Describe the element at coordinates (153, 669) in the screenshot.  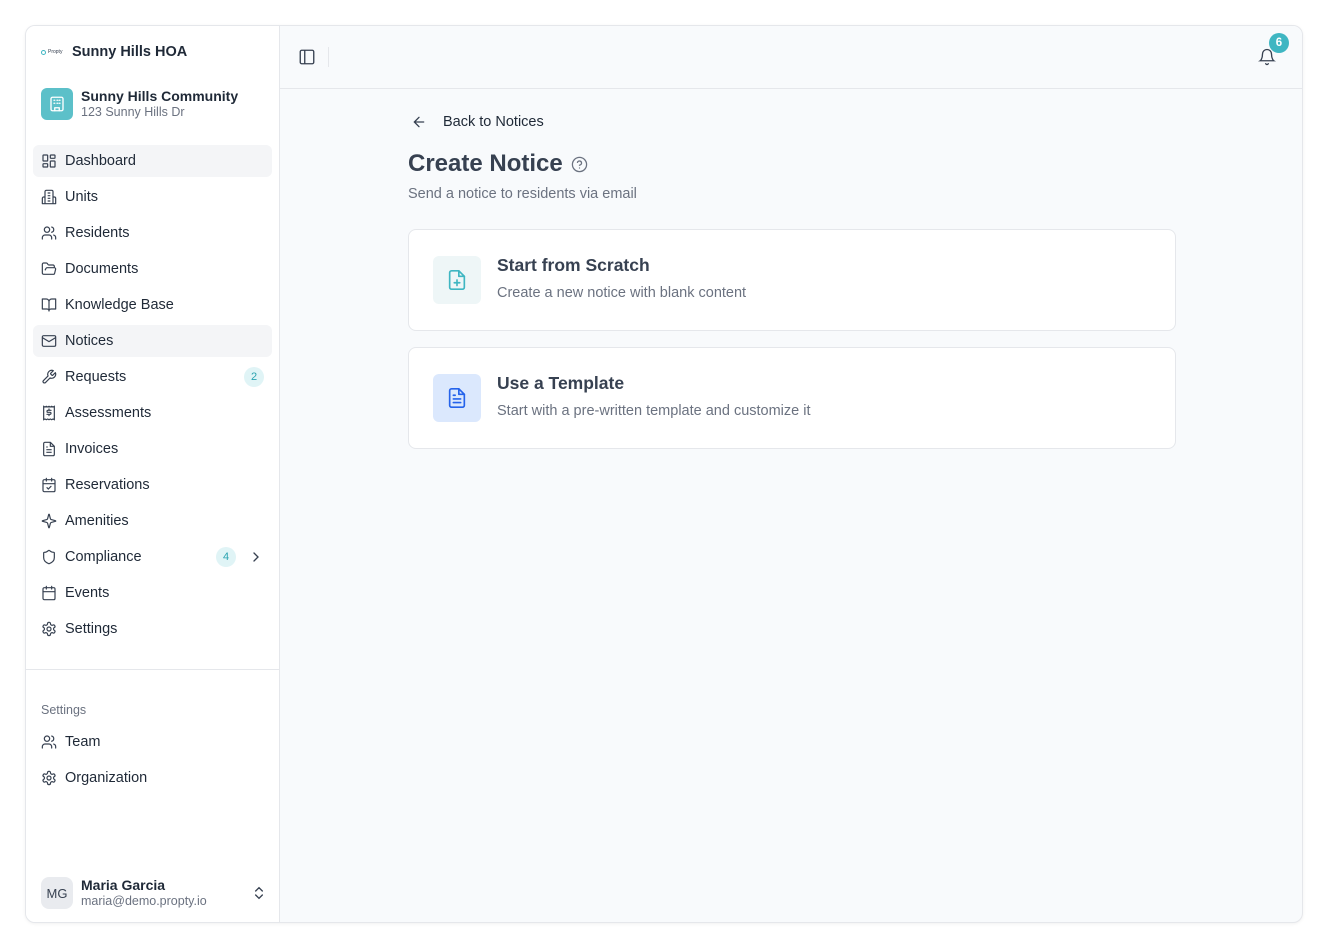
I see `sidebar-divider` at that location.